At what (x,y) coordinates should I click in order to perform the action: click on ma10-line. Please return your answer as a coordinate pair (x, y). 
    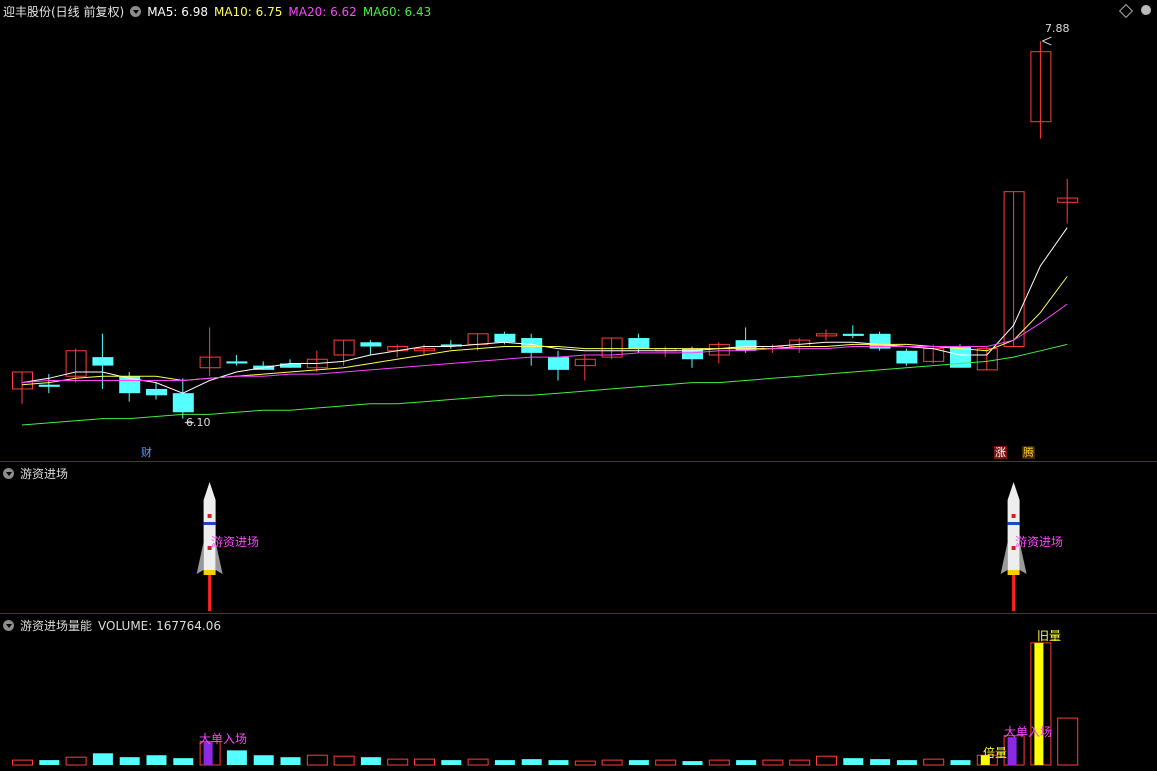
    Looking at the image, I should click on (544, 331).